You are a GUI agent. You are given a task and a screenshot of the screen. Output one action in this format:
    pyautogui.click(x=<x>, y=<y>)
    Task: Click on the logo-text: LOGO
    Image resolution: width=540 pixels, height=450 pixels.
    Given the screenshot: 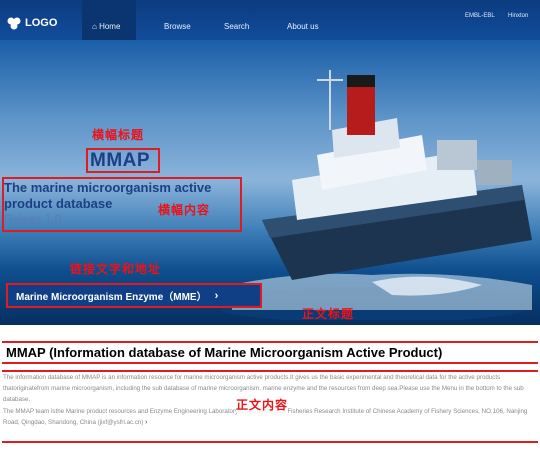 What is the action you would take?
    pyautogui.click(x=41, y=23)
    